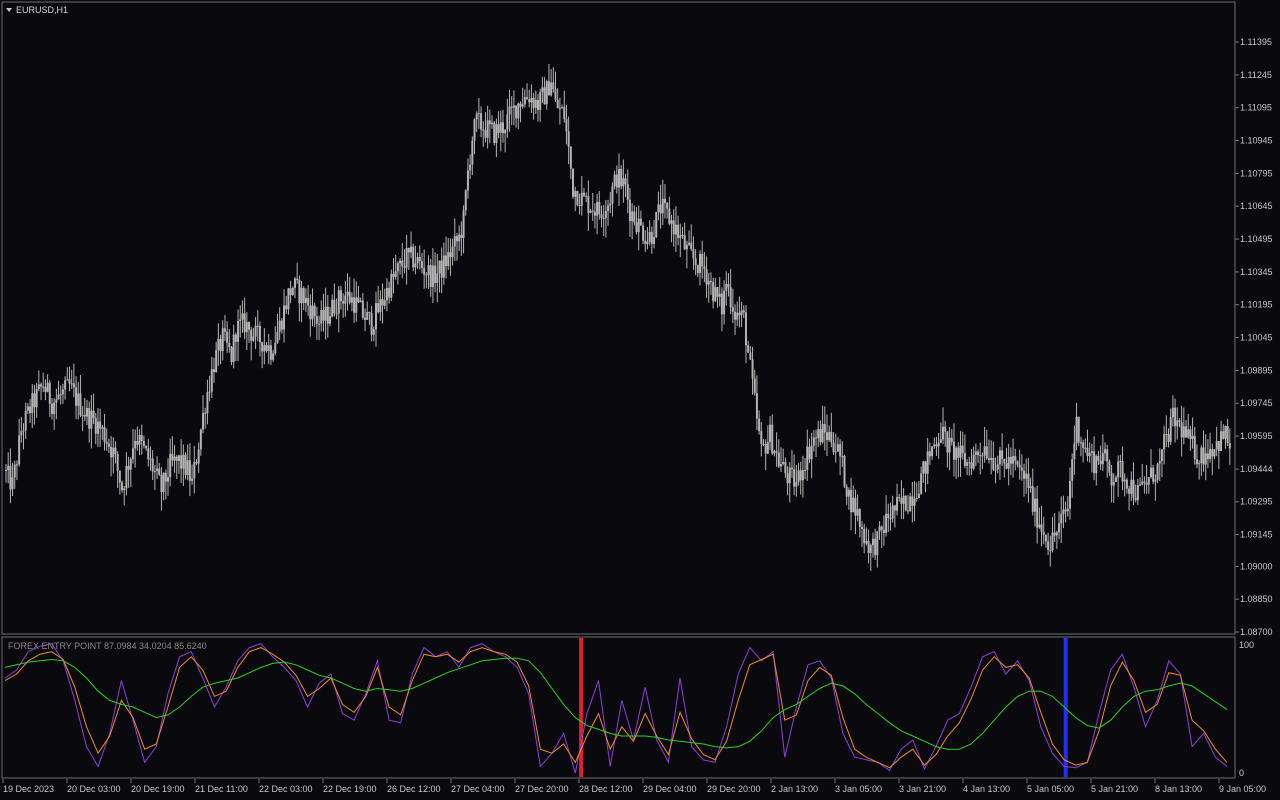  What do you see at coordinates (1256, 75) in the screenshot?
I see `price-tick-label: 1.11245` at bounding box center [1256, 75].